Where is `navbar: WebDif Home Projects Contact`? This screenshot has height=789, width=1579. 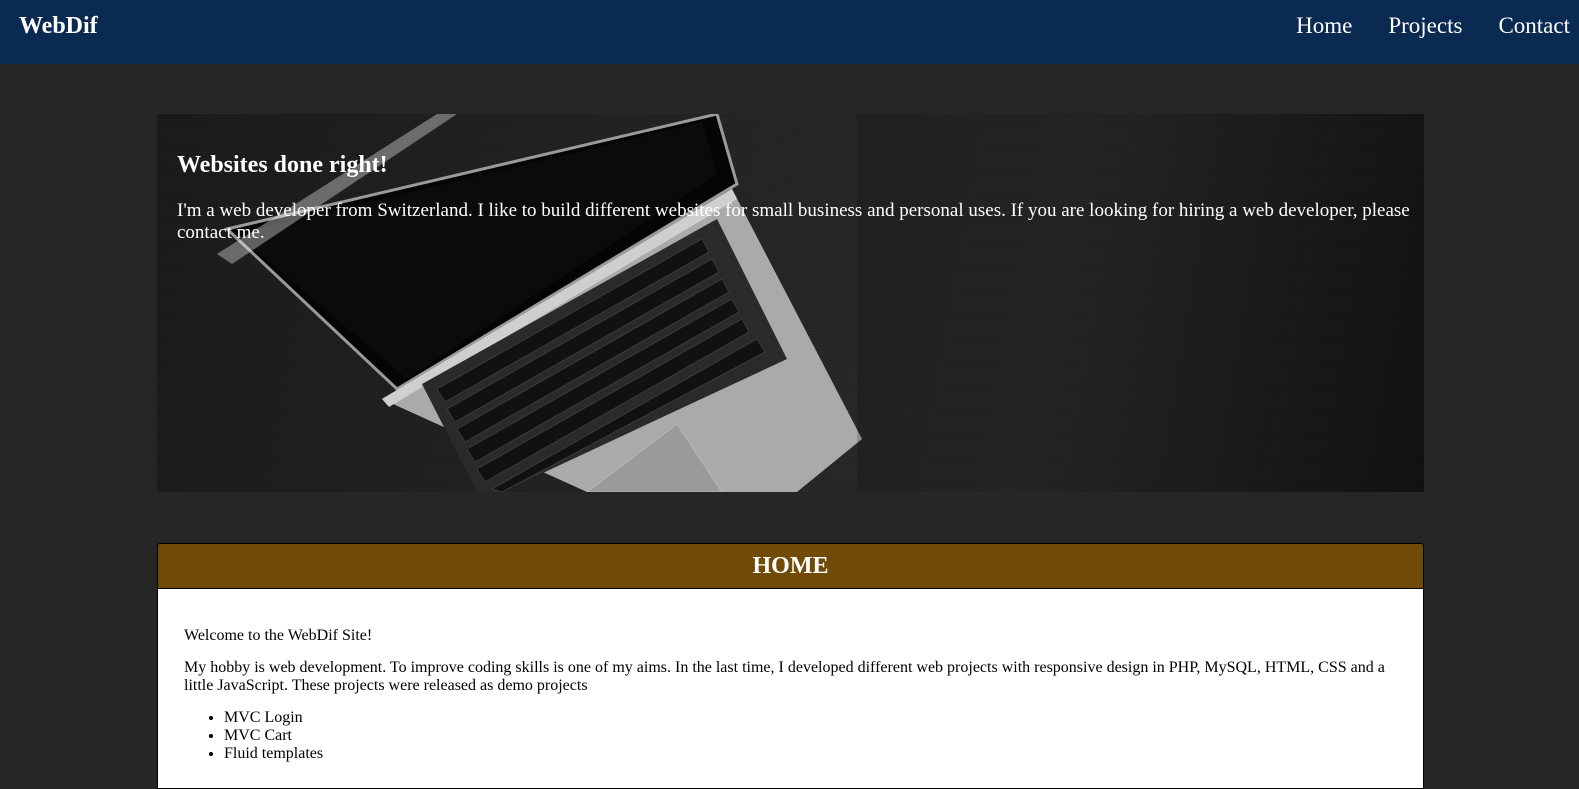 navbar: WebDif Home Projects Contact is located at coordinates (789, 32).